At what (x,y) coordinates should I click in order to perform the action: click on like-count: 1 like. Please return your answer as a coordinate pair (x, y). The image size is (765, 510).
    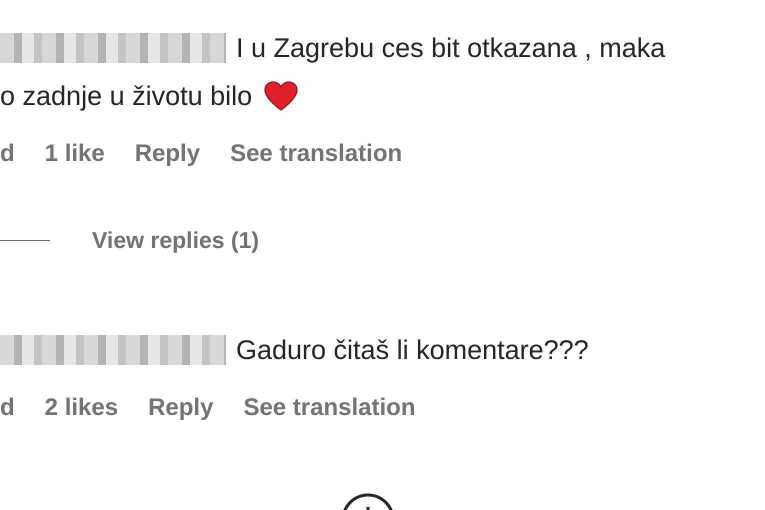
    Looking at the image, I should click on (74, 154).